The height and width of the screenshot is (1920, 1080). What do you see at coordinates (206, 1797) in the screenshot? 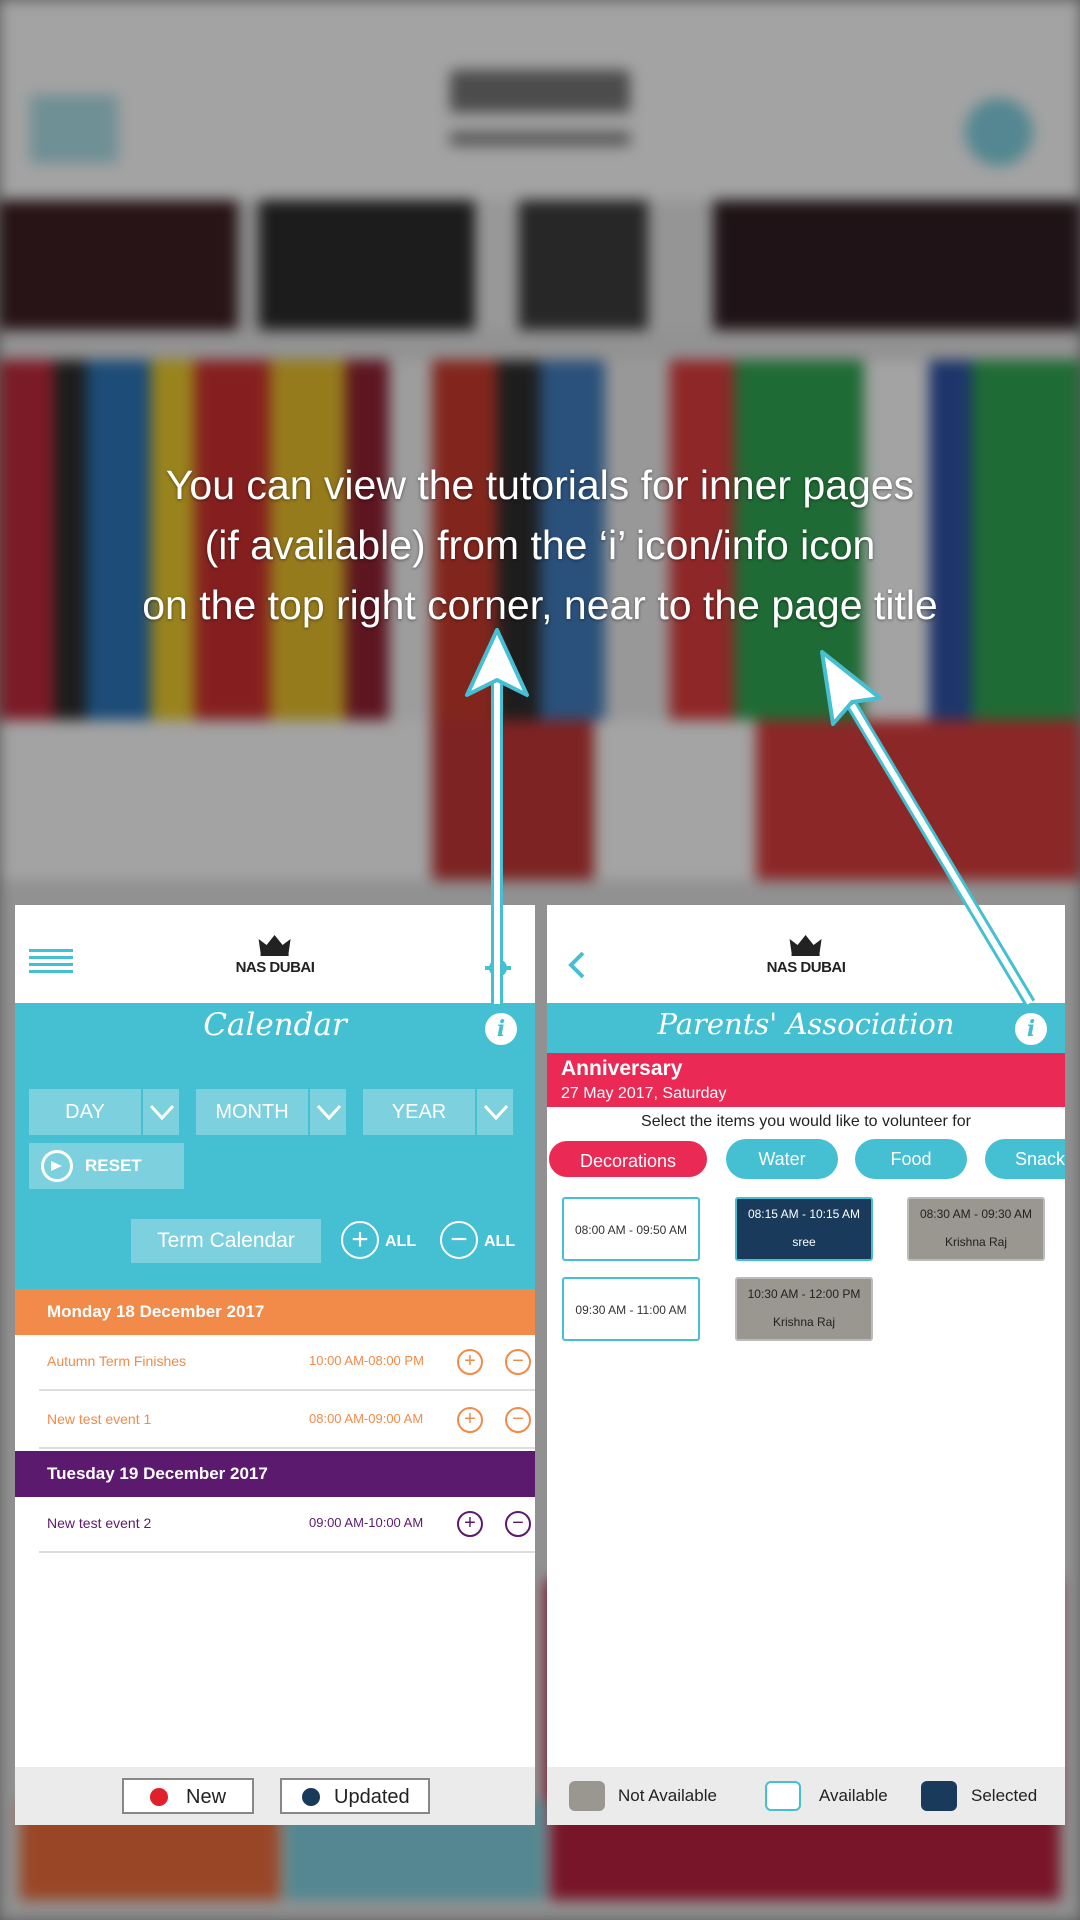
I see `legend-new-label: New` at bounding box center [206, 1797].